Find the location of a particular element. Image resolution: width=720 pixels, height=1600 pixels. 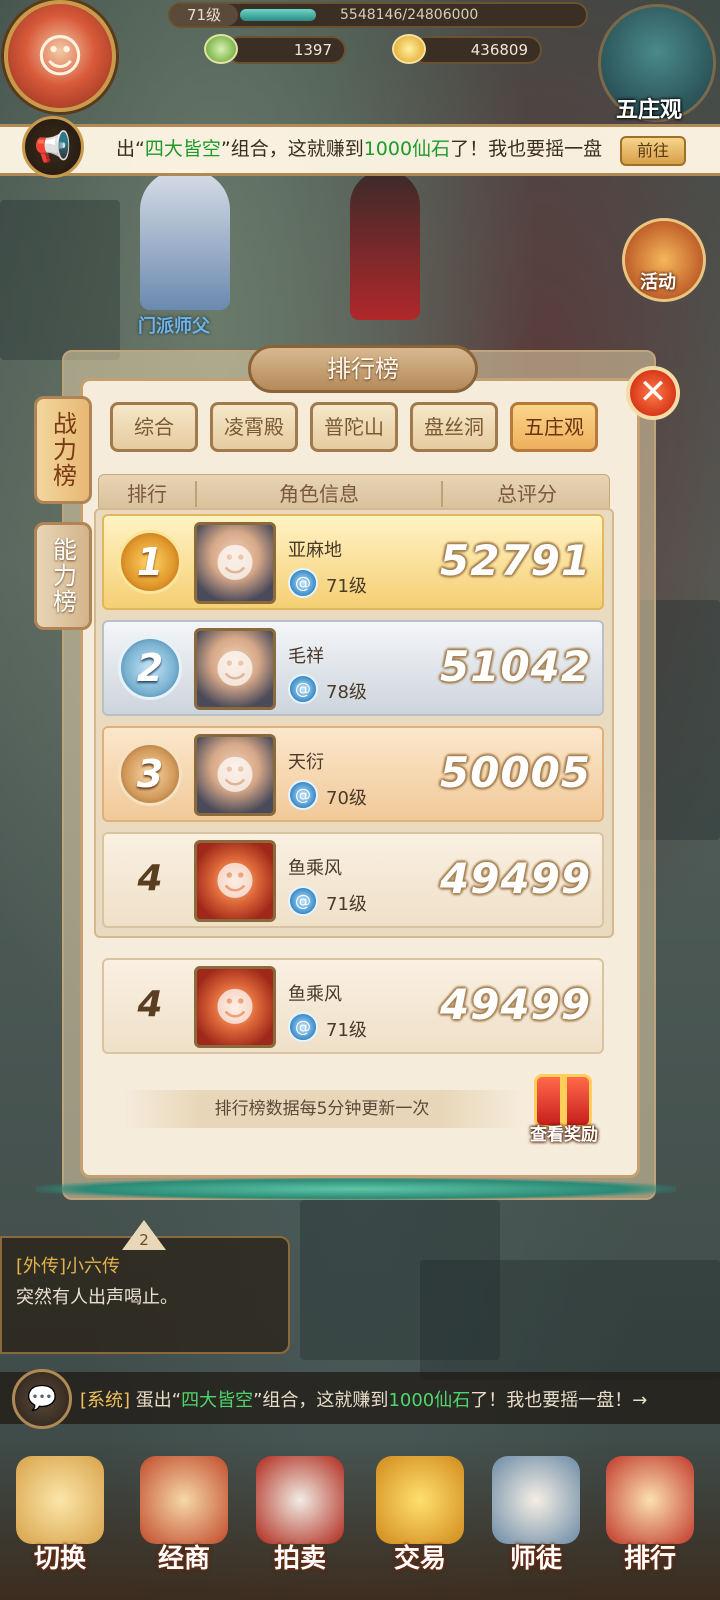

nav-label: 切换 is located at coordinates (59, 1559).